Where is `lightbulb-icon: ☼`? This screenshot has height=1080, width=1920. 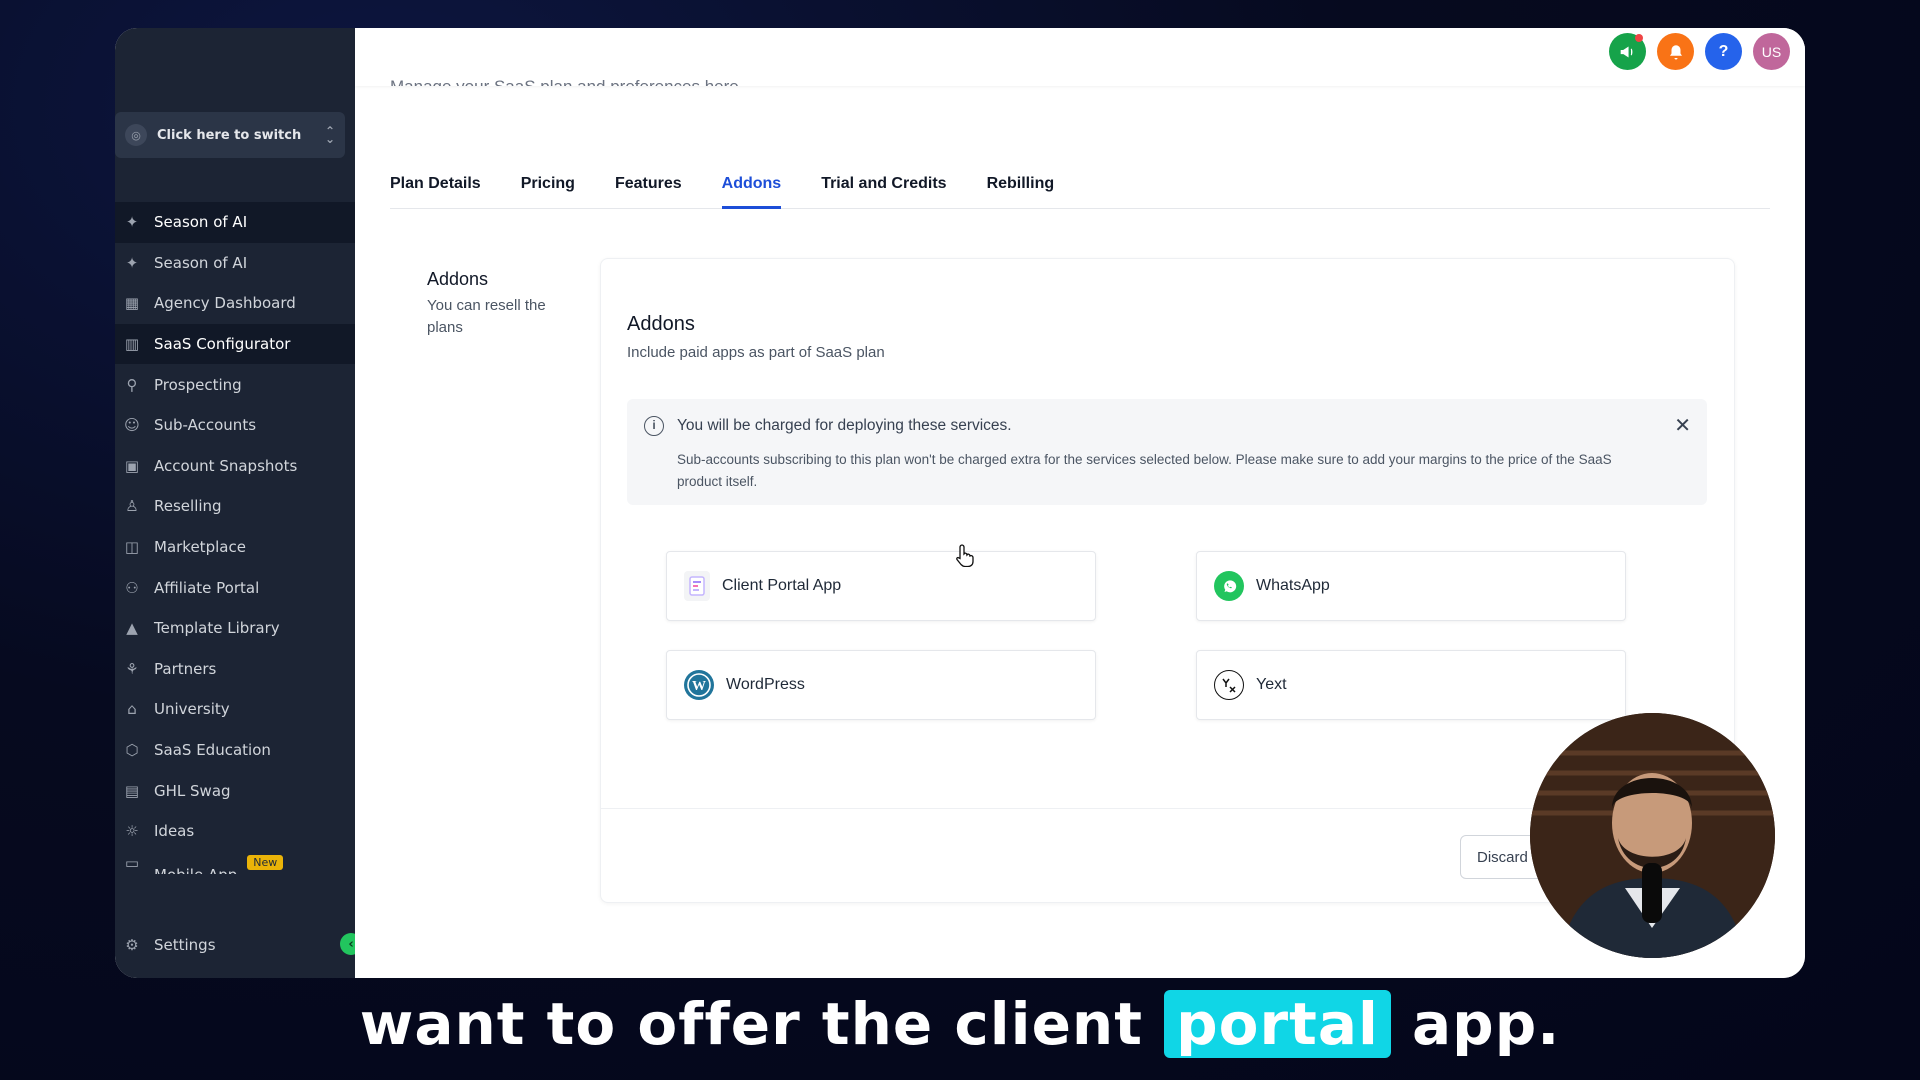 lightbulb-icon: ☼ is located at coordinates (132, 831).